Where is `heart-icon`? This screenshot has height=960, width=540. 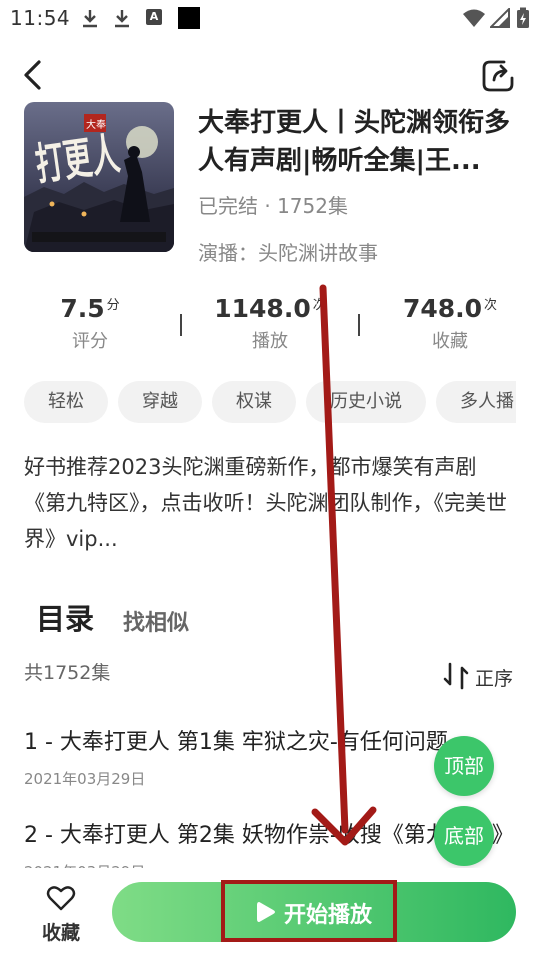
heart-icon is located at coordinates (61, 898).